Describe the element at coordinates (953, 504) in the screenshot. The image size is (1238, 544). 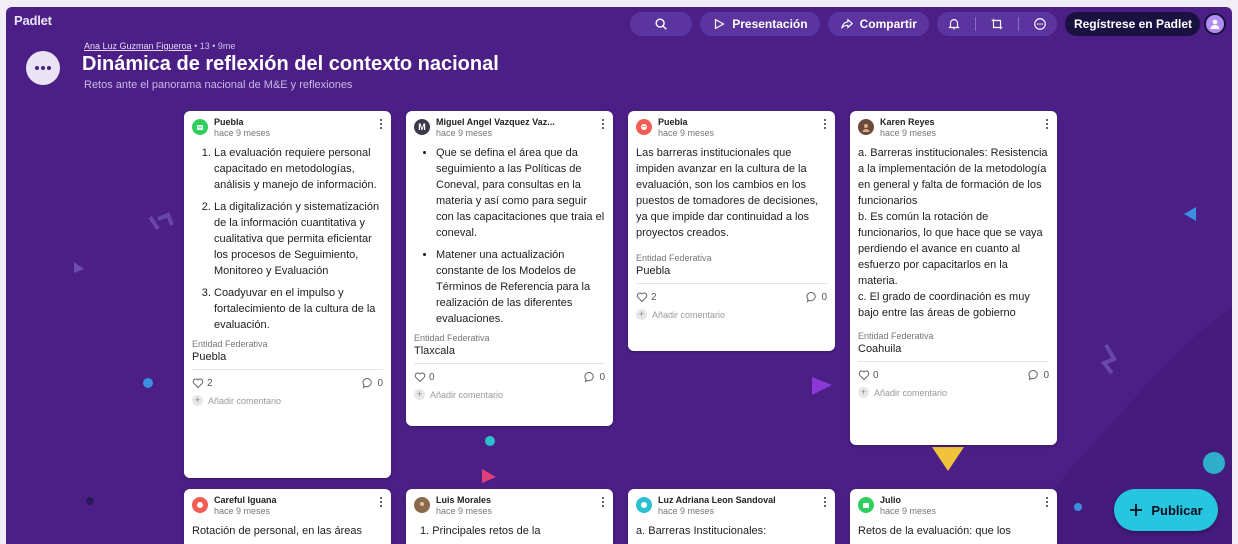
I see `post-header: Julio hace 9 meses` at that location.